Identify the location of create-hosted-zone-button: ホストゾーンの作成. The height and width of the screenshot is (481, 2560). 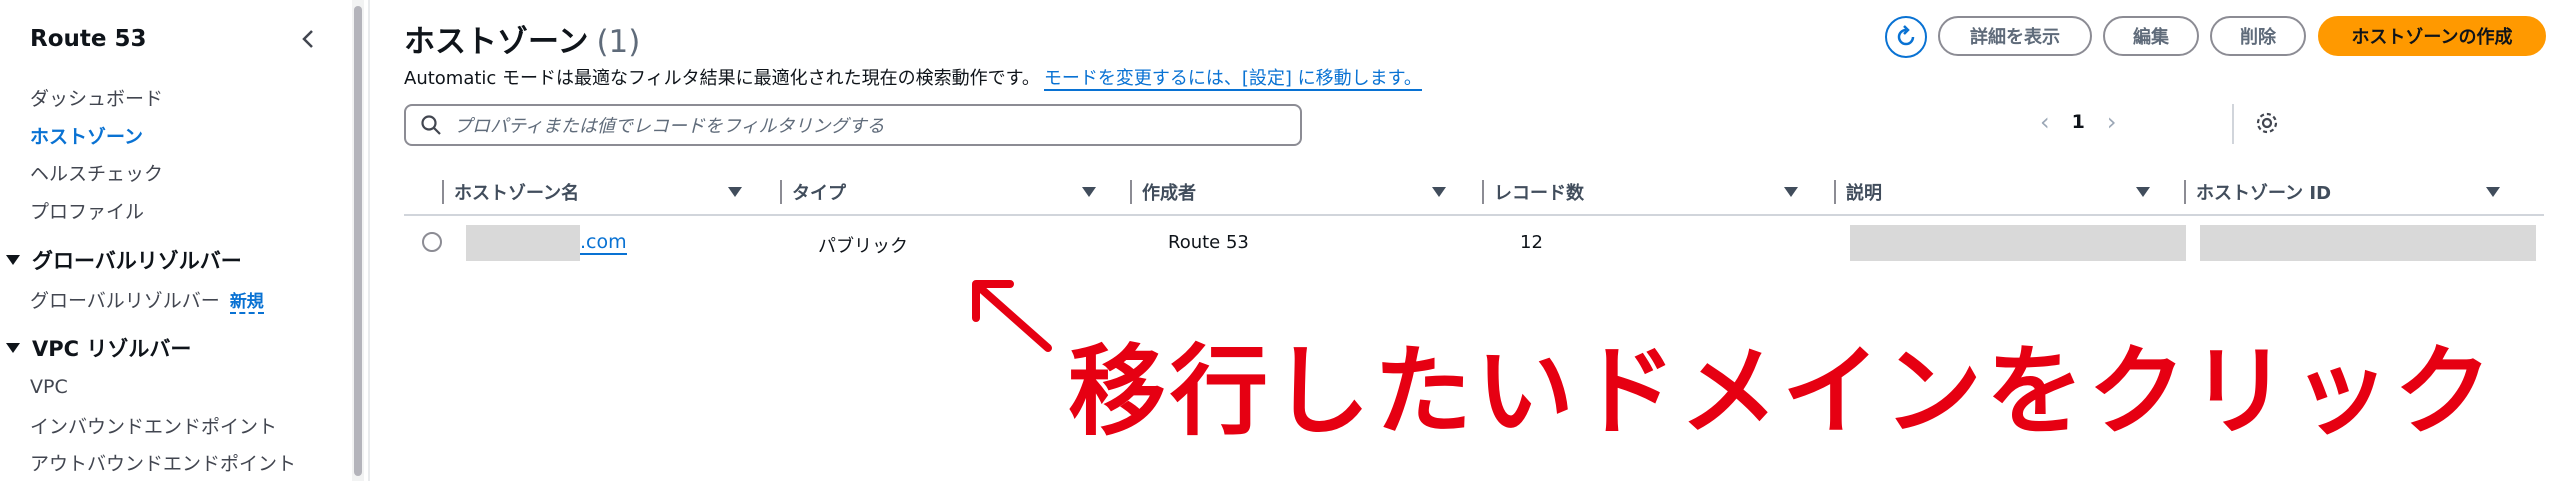
(2432, 36).